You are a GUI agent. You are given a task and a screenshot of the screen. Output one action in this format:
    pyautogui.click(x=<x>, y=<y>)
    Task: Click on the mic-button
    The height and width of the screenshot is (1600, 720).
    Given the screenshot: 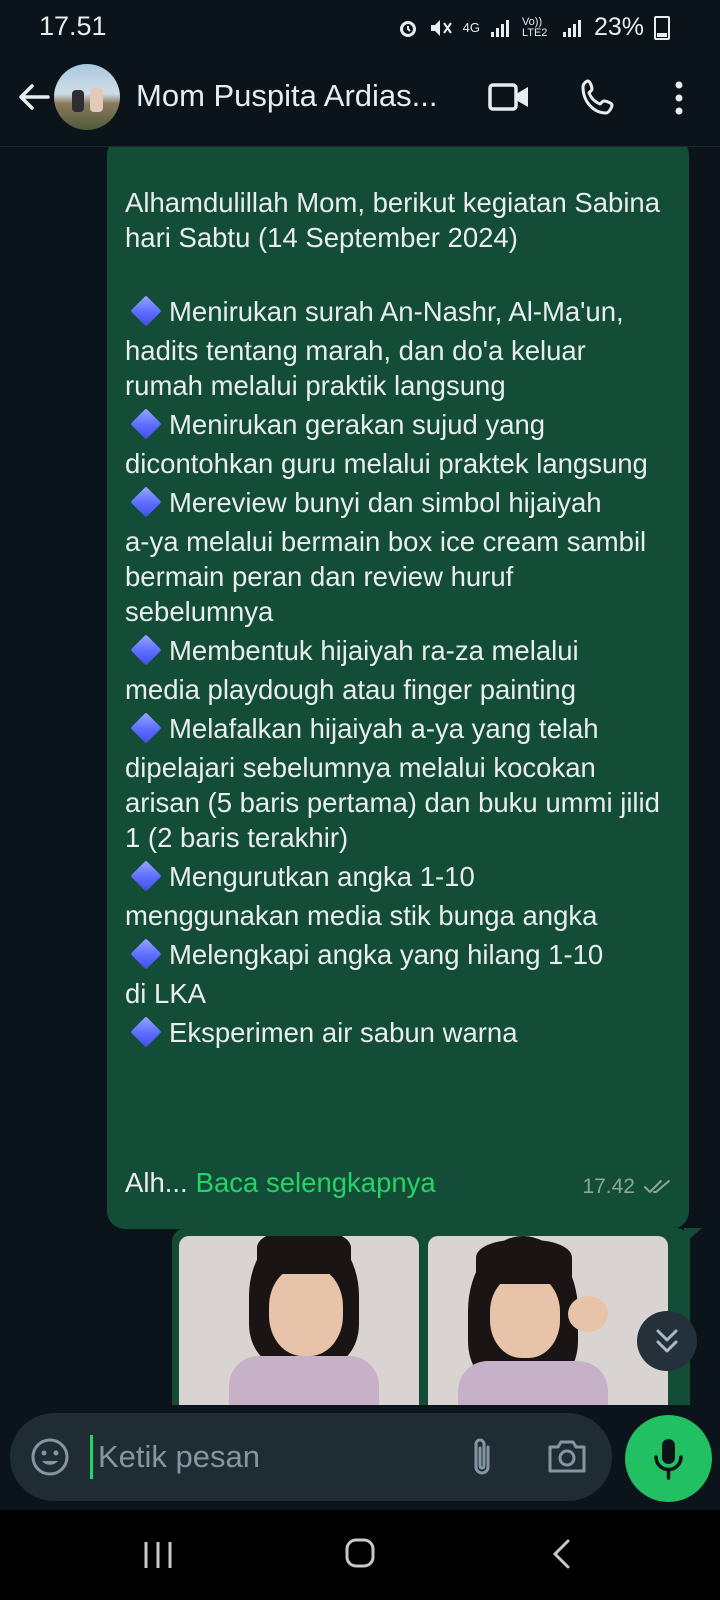 What is the action you would take?
    pyautogui.click(x=668, y=1458)
    